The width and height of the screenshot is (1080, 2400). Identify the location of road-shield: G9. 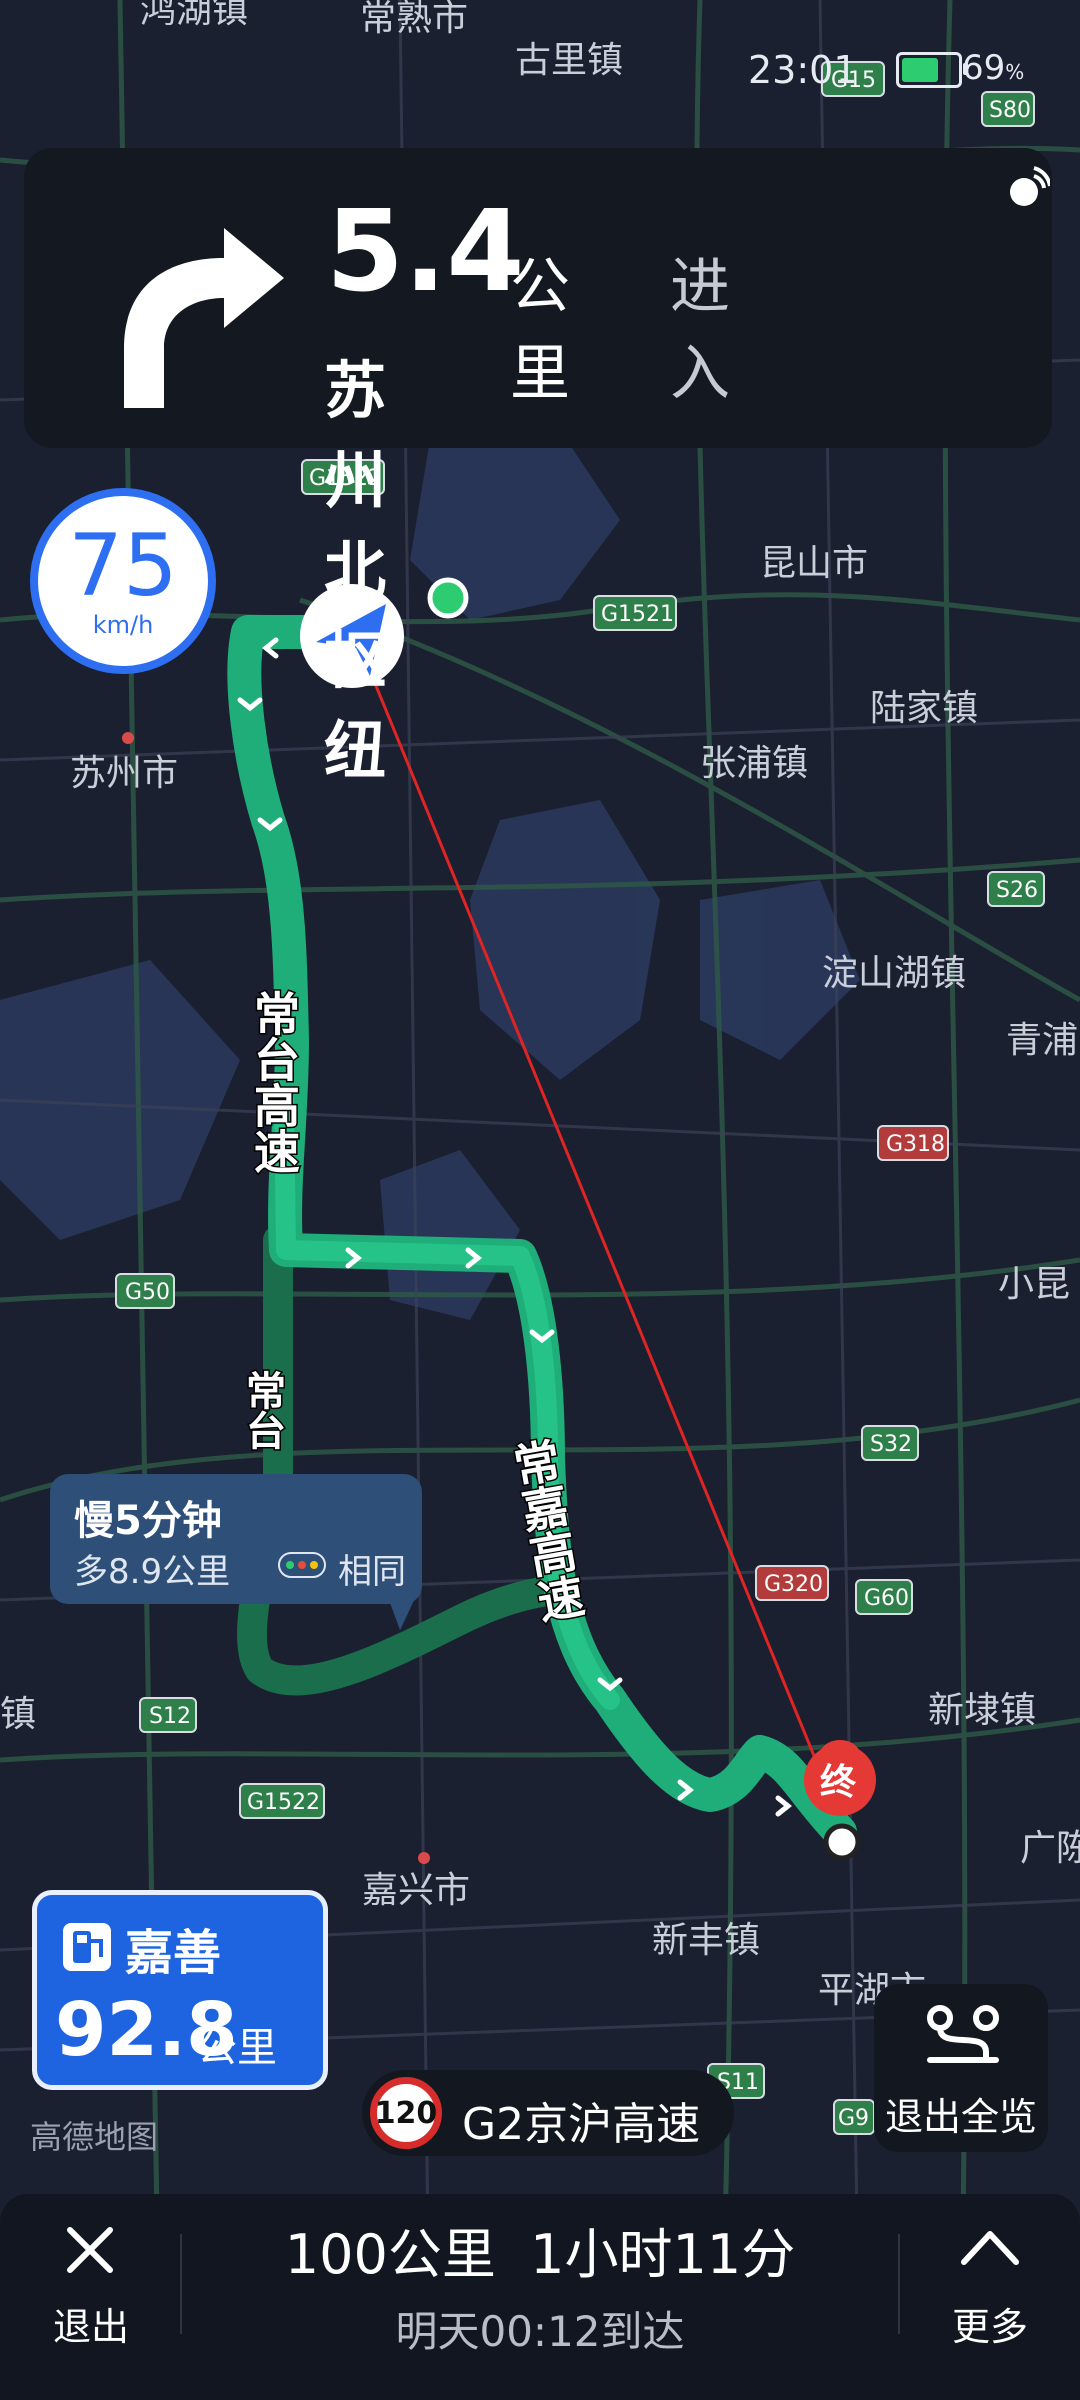
(854, 2117).